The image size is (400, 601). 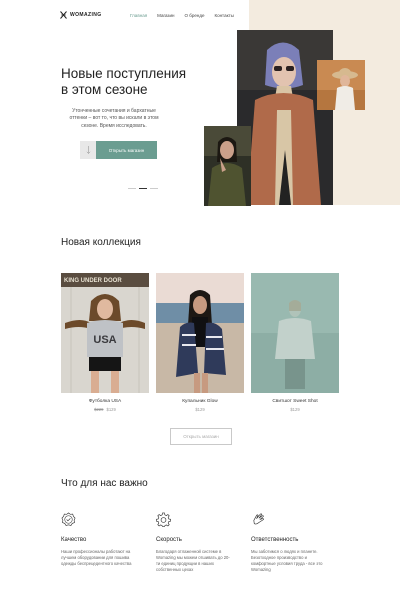 I want to click on hero-title-line1: Новые поступления, so click(x=124, y=73).